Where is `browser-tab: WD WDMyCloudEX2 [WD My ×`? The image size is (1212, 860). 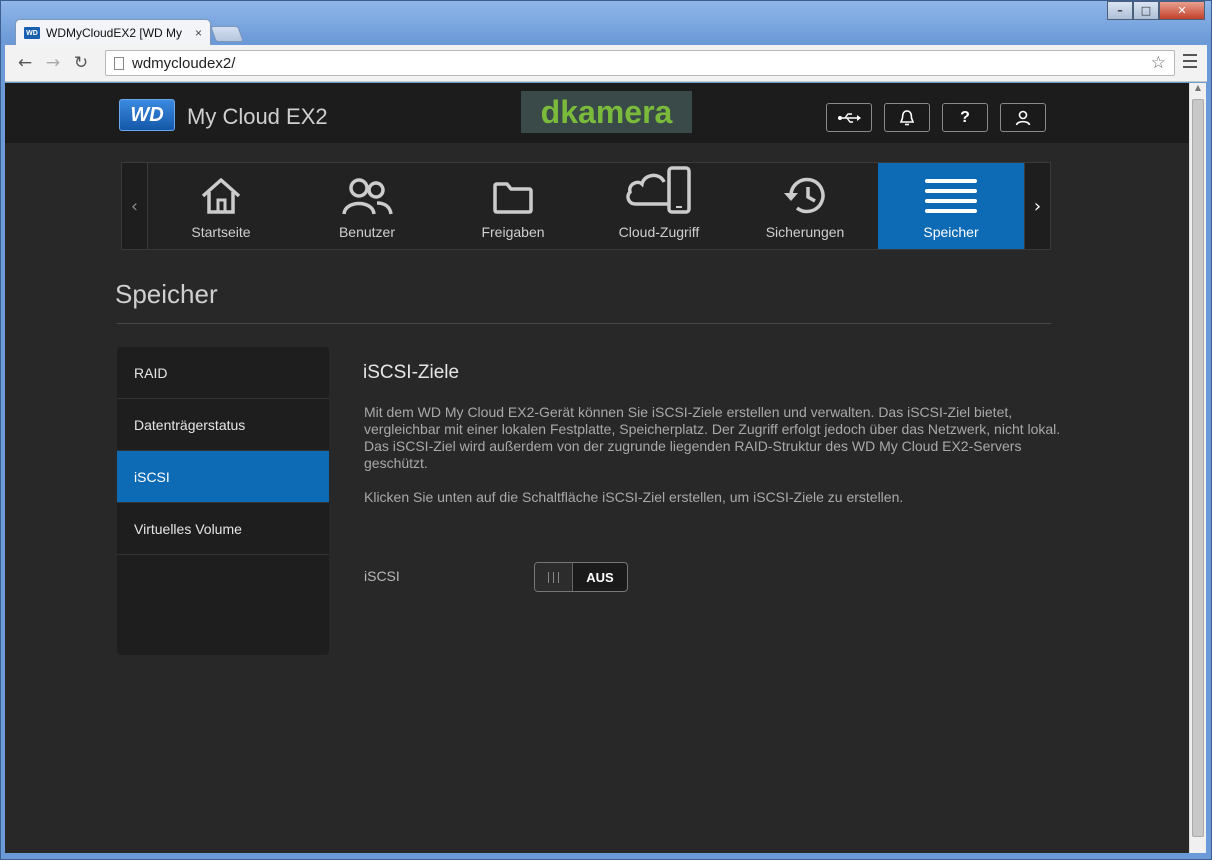 browser-tab: WD WDMyCloudEX2 [WD My × is located at coordinates (113, 32).